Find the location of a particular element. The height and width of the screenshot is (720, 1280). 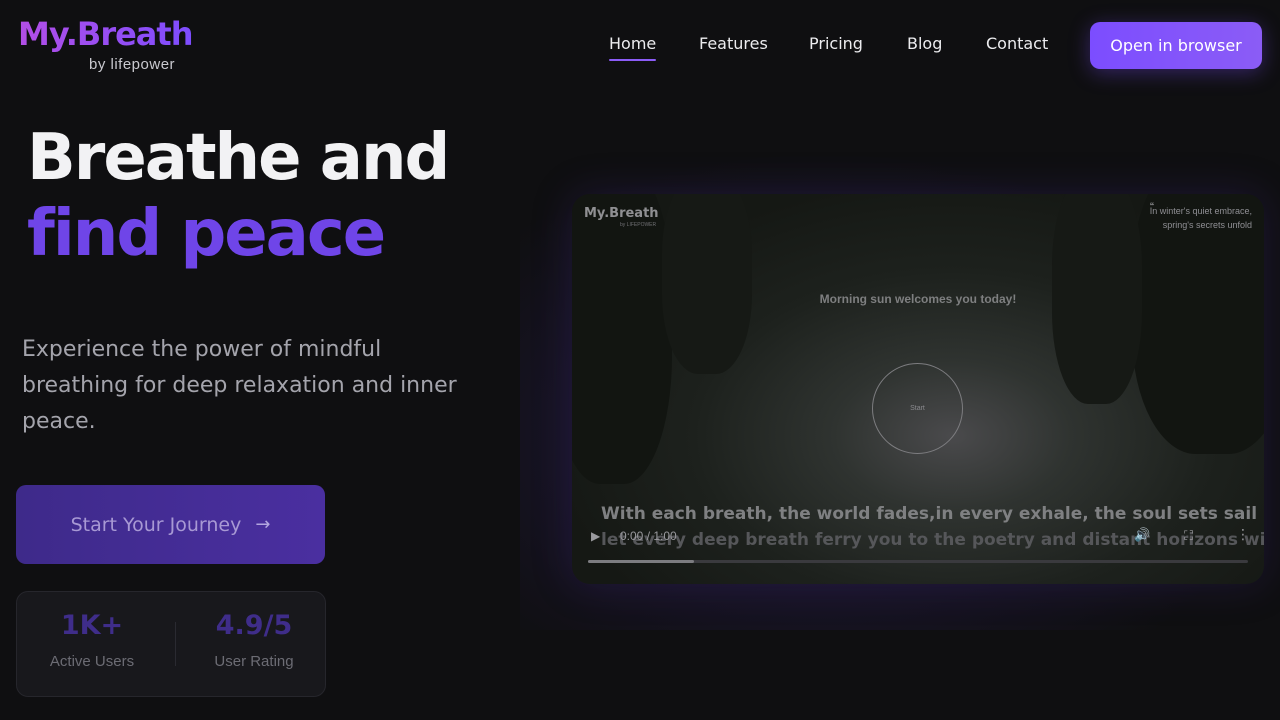

nav-item-home: Home is located at coordinates (633, 47).